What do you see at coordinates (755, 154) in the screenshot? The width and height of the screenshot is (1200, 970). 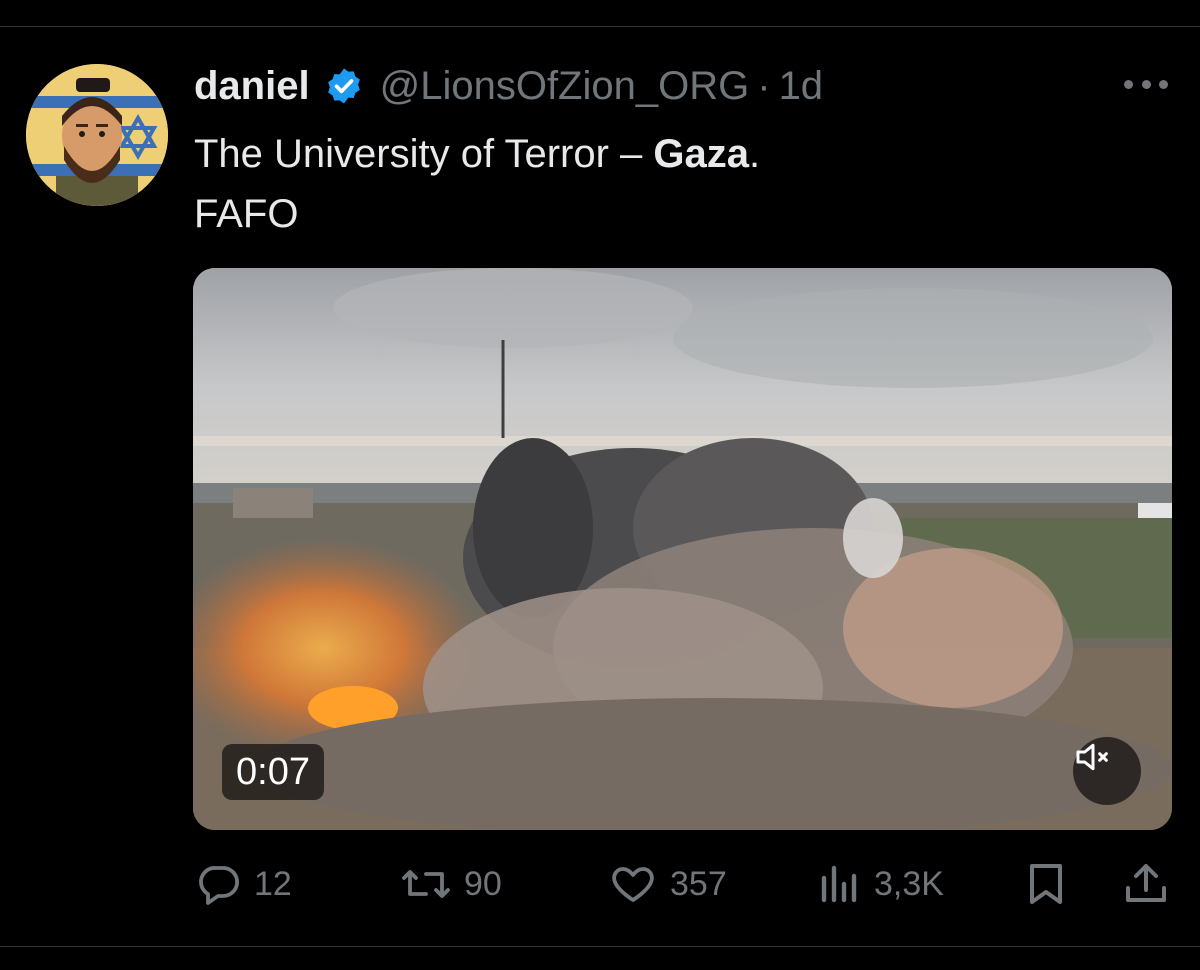 I see `tweet-text-suffix: .` at bounding box center [755, 154].